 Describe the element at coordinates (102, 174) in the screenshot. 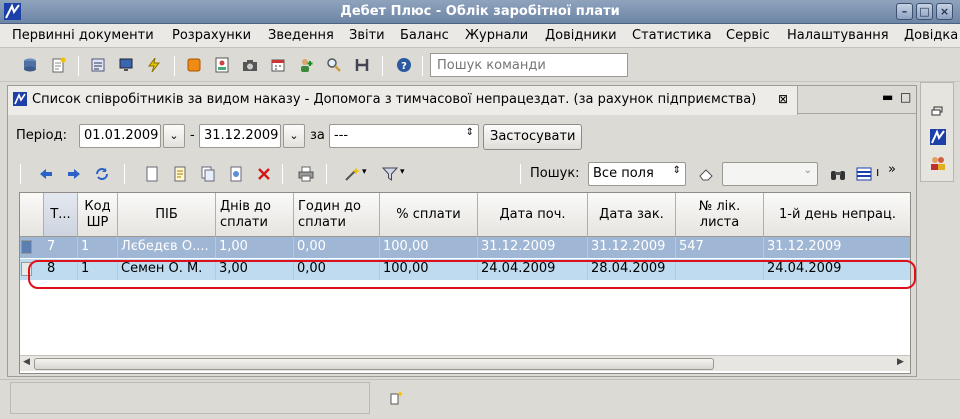

I see `refresh-icon` at that location.